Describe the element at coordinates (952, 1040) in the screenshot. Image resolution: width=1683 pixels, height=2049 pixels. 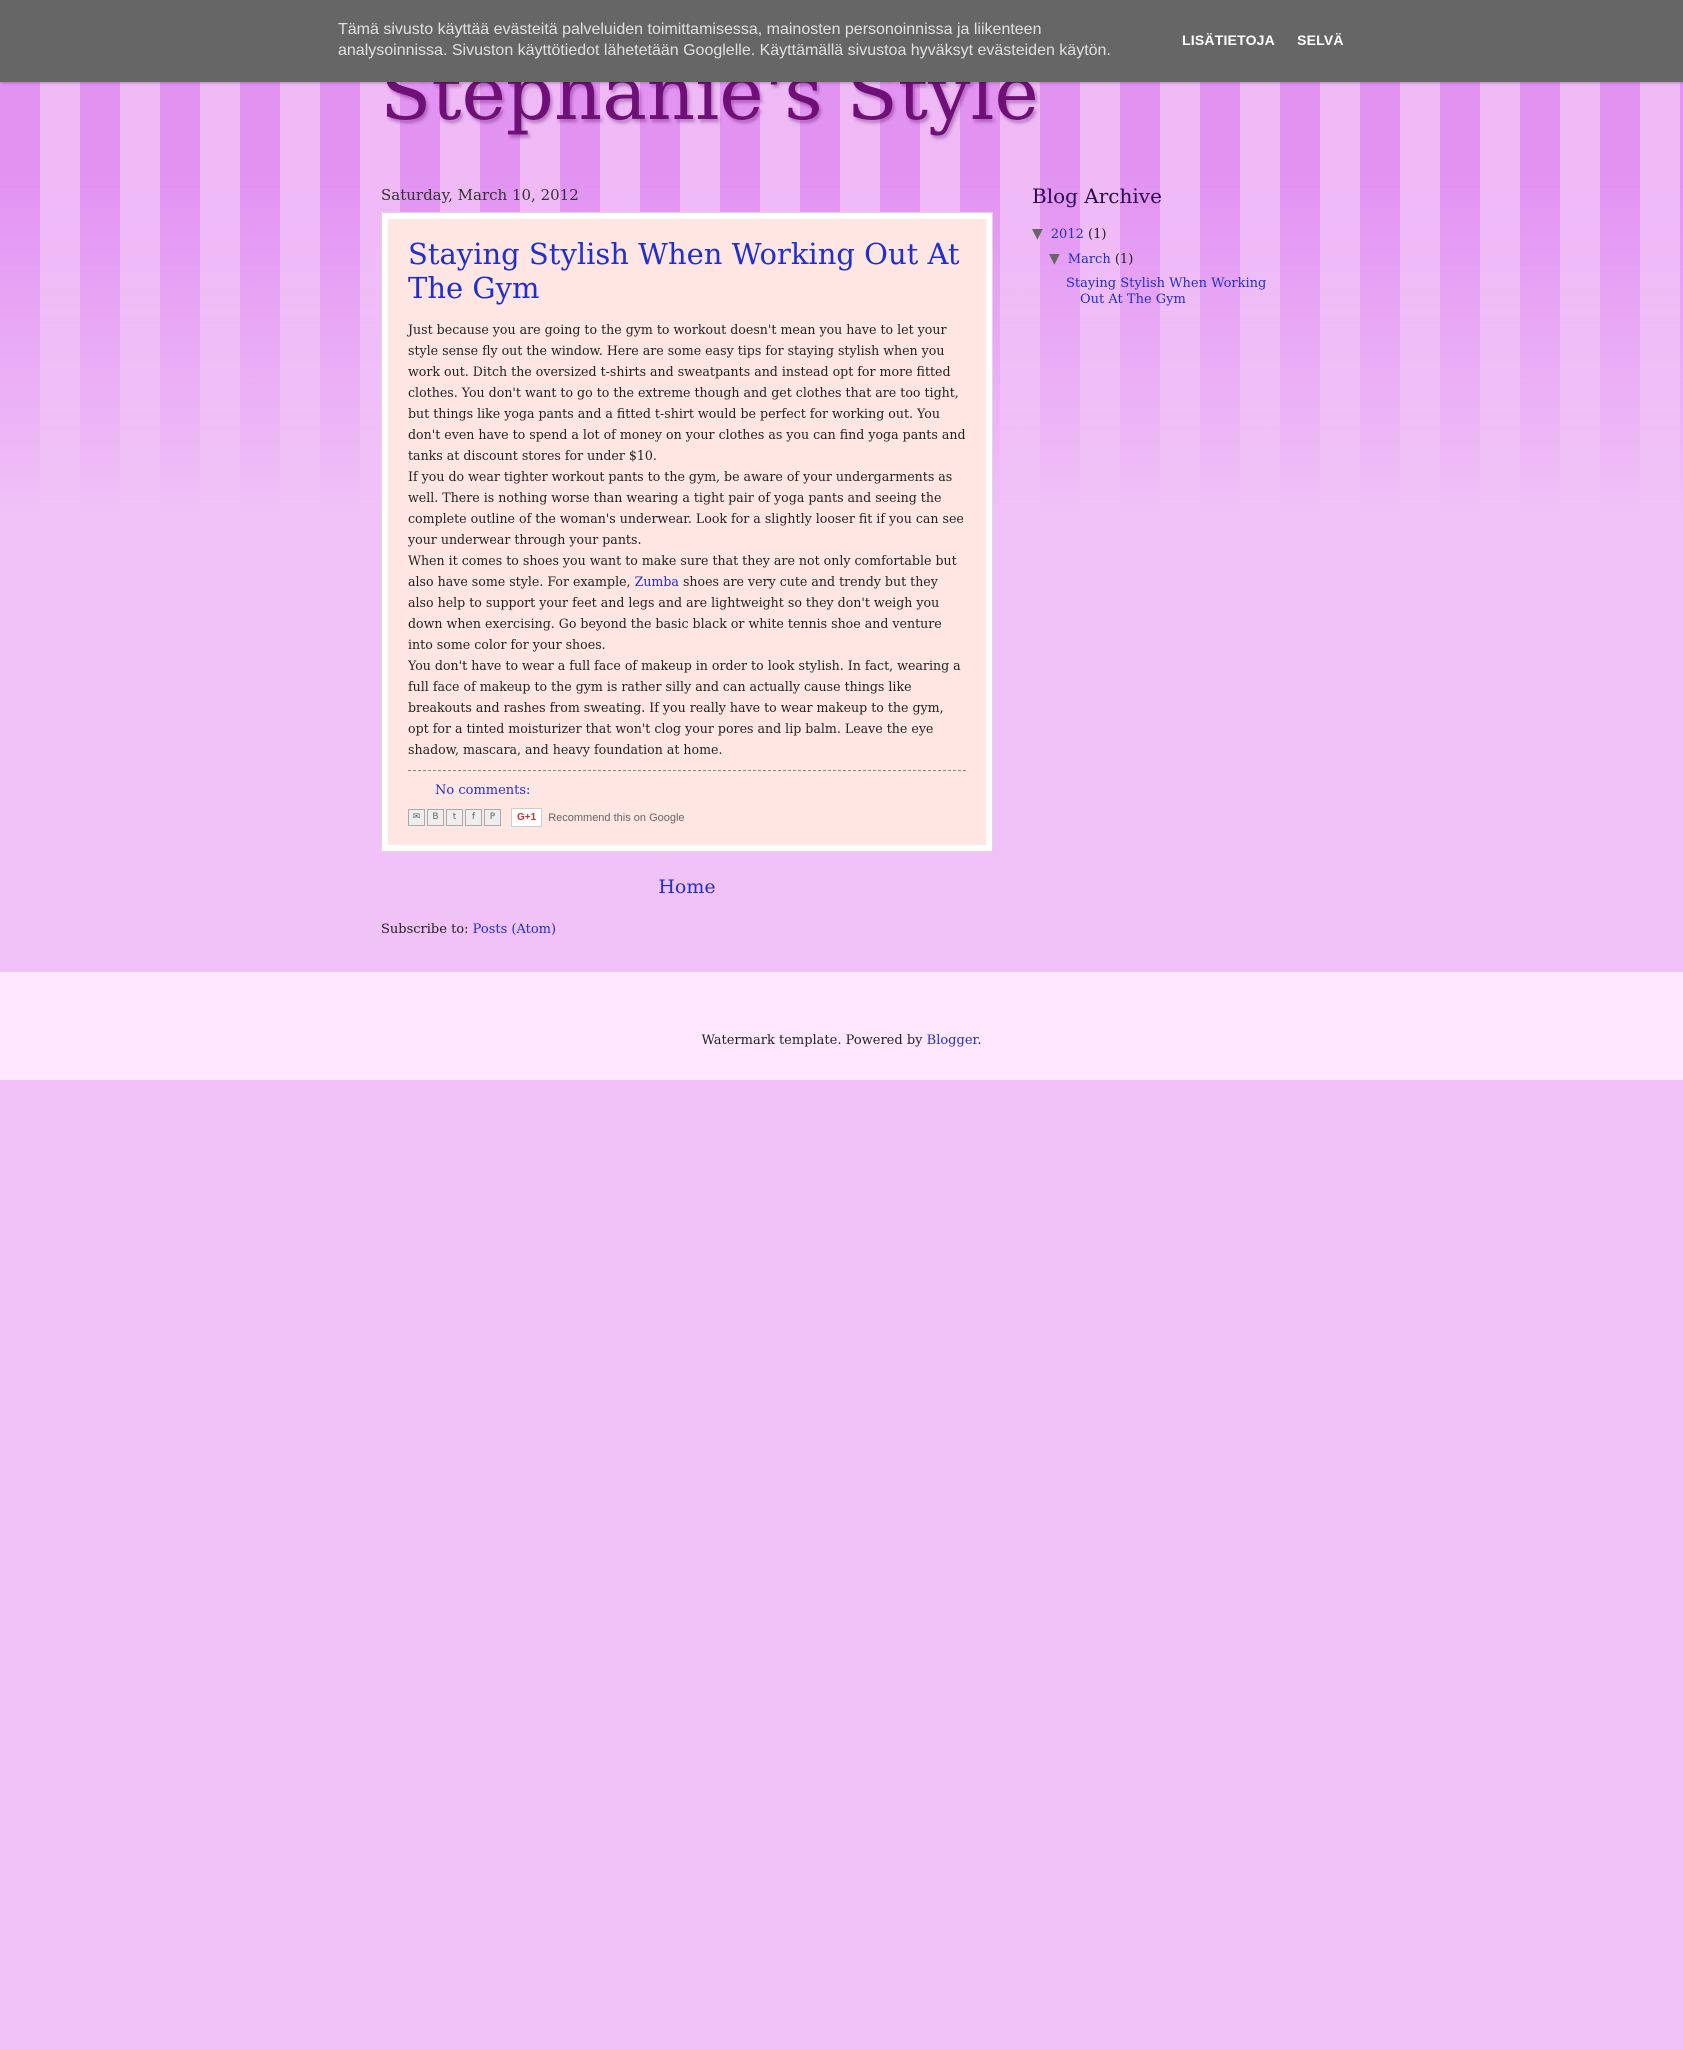
I see `blogger-link: Blogger` at that location.